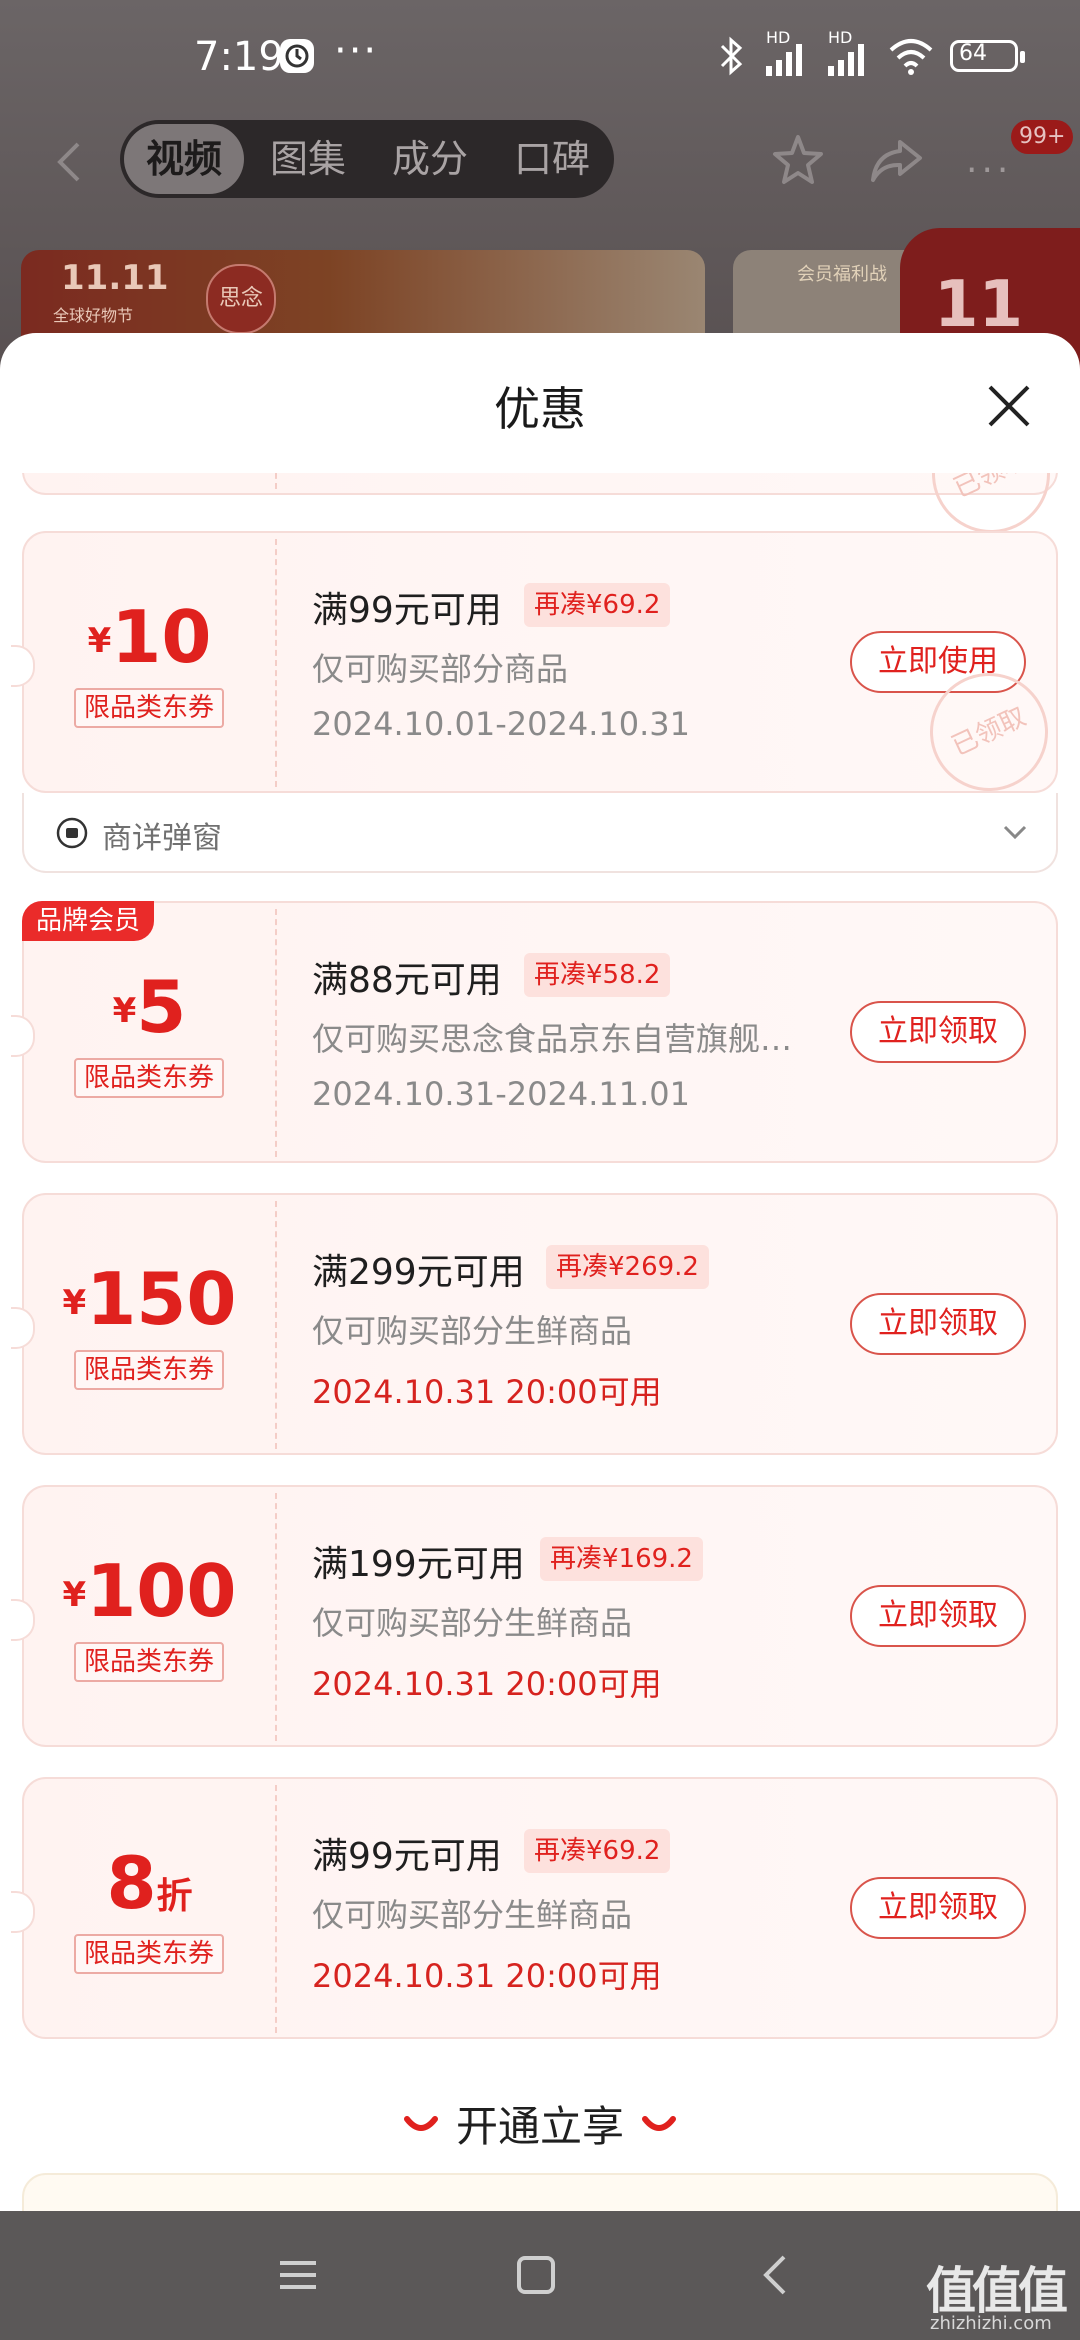 The height and width of the screenshot is (2340, 1080). What do you see at coordinates (149, 1591) in the screenshot?
I see `coupon-amount: ¥100` at bounding box center [149, 1591].